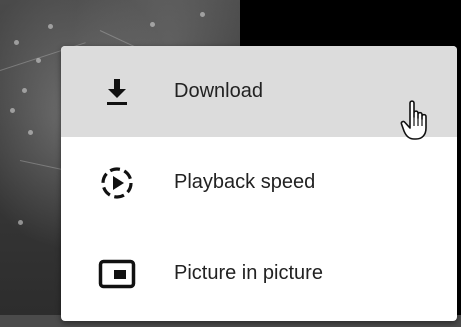 The width and height of the screenshot is (461, 327). Describe the element at coordinates (117, 183) in the screenshot. I see `playback-speed-icon` at that location.